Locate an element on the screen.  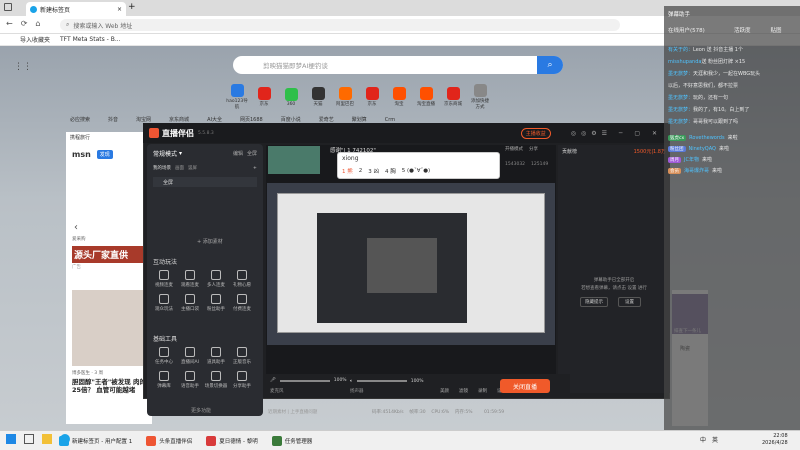
record-button: 录制 is located at coordinates (482, 391).